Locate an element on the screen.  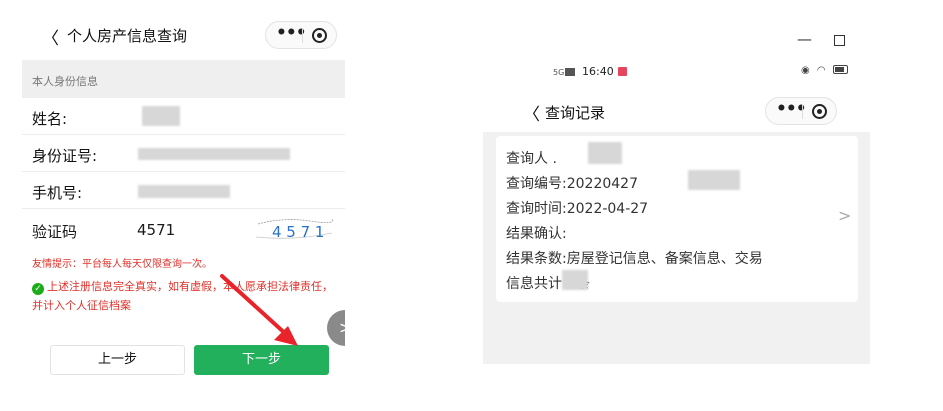
previous-step-button: 上一步 is located at coordinates (117, 360).